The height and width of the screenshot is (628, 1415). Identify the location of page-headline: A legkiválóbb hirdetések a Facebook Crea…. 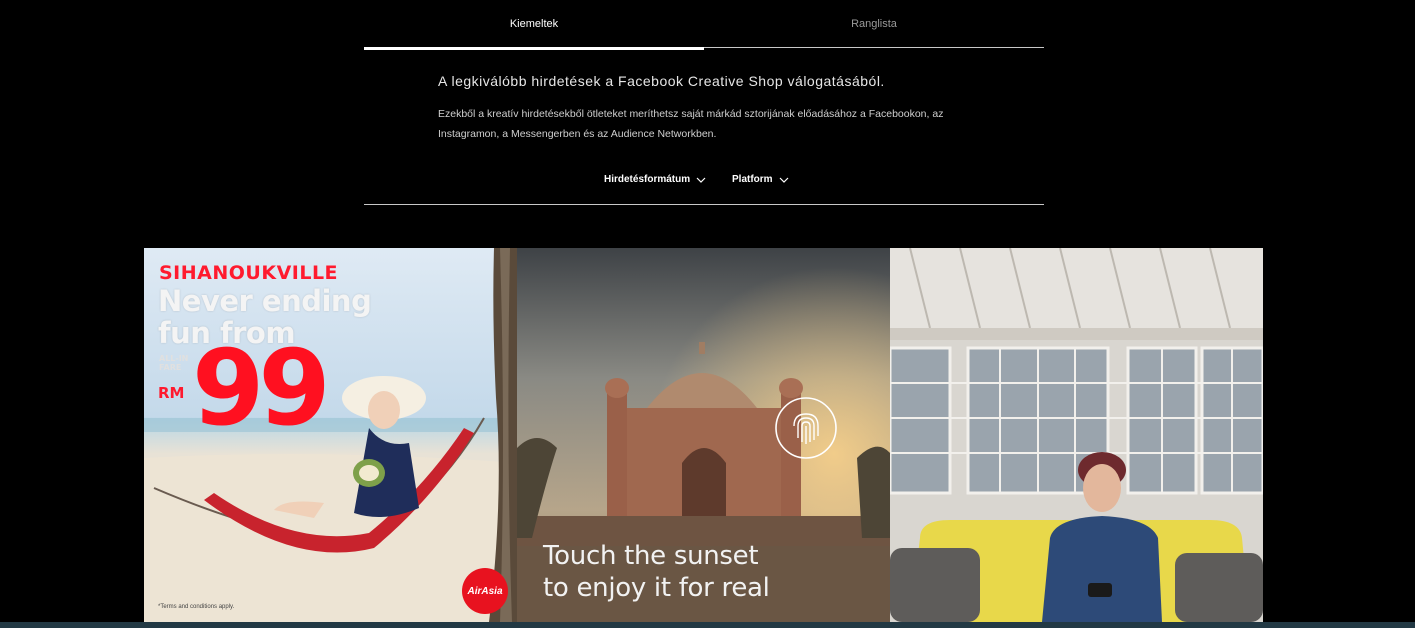
(661, 81).